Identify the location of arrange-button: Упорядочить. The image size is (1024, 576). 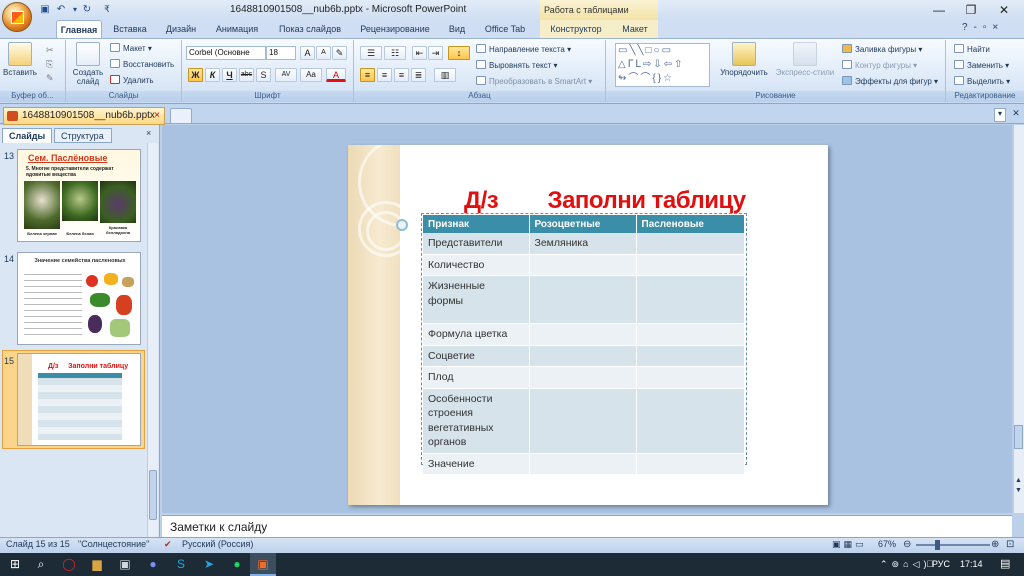
(744, 59).